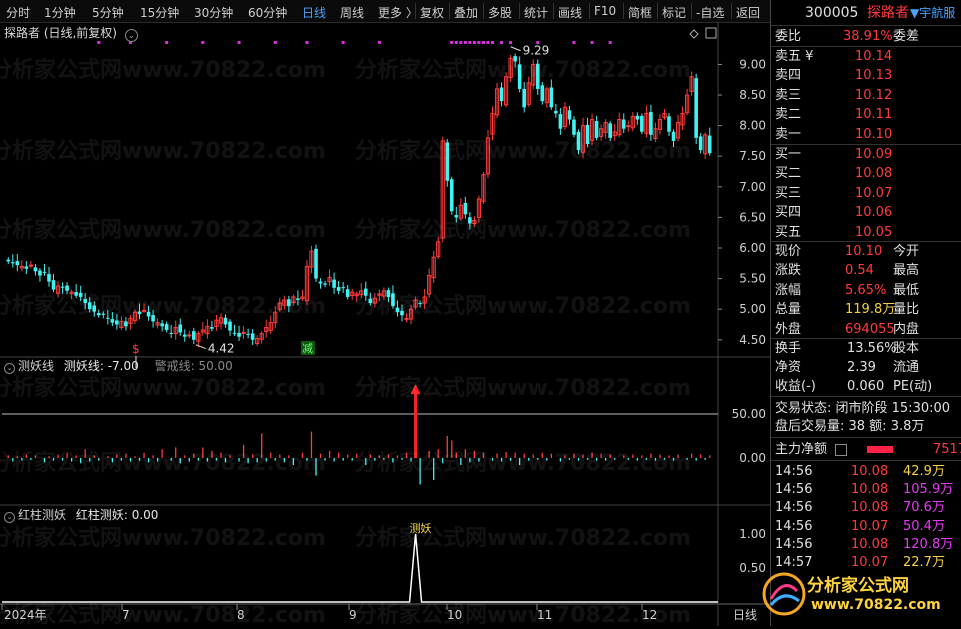  What do you see at coordinates (748, 12) in the screenshot?
I see `tool-button-9: 返回` at bounding box center [748, 12].